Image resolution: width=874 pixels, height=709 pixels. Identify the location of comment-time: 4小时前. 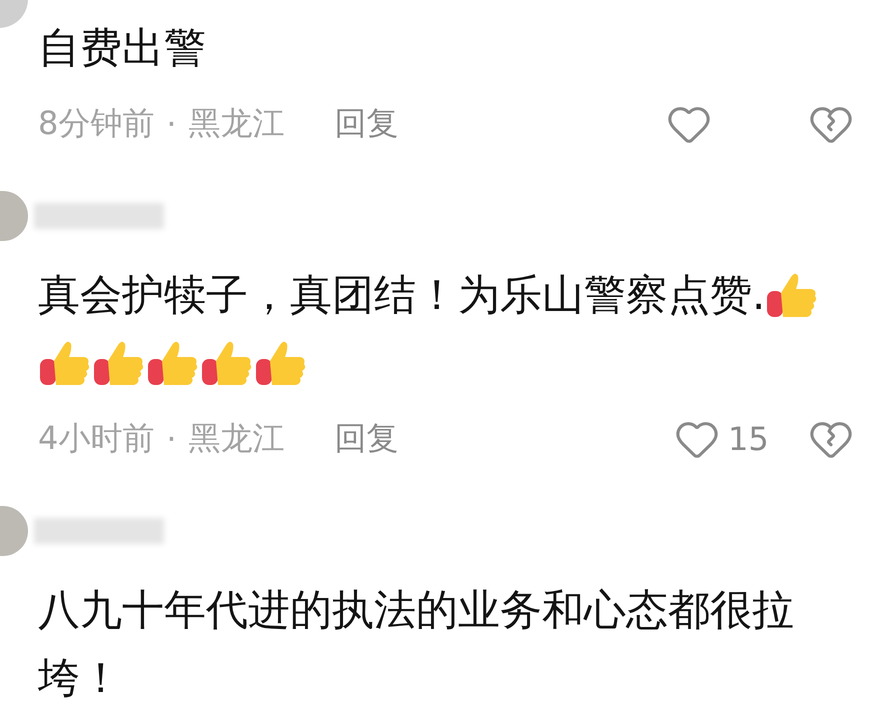
(96, 438).